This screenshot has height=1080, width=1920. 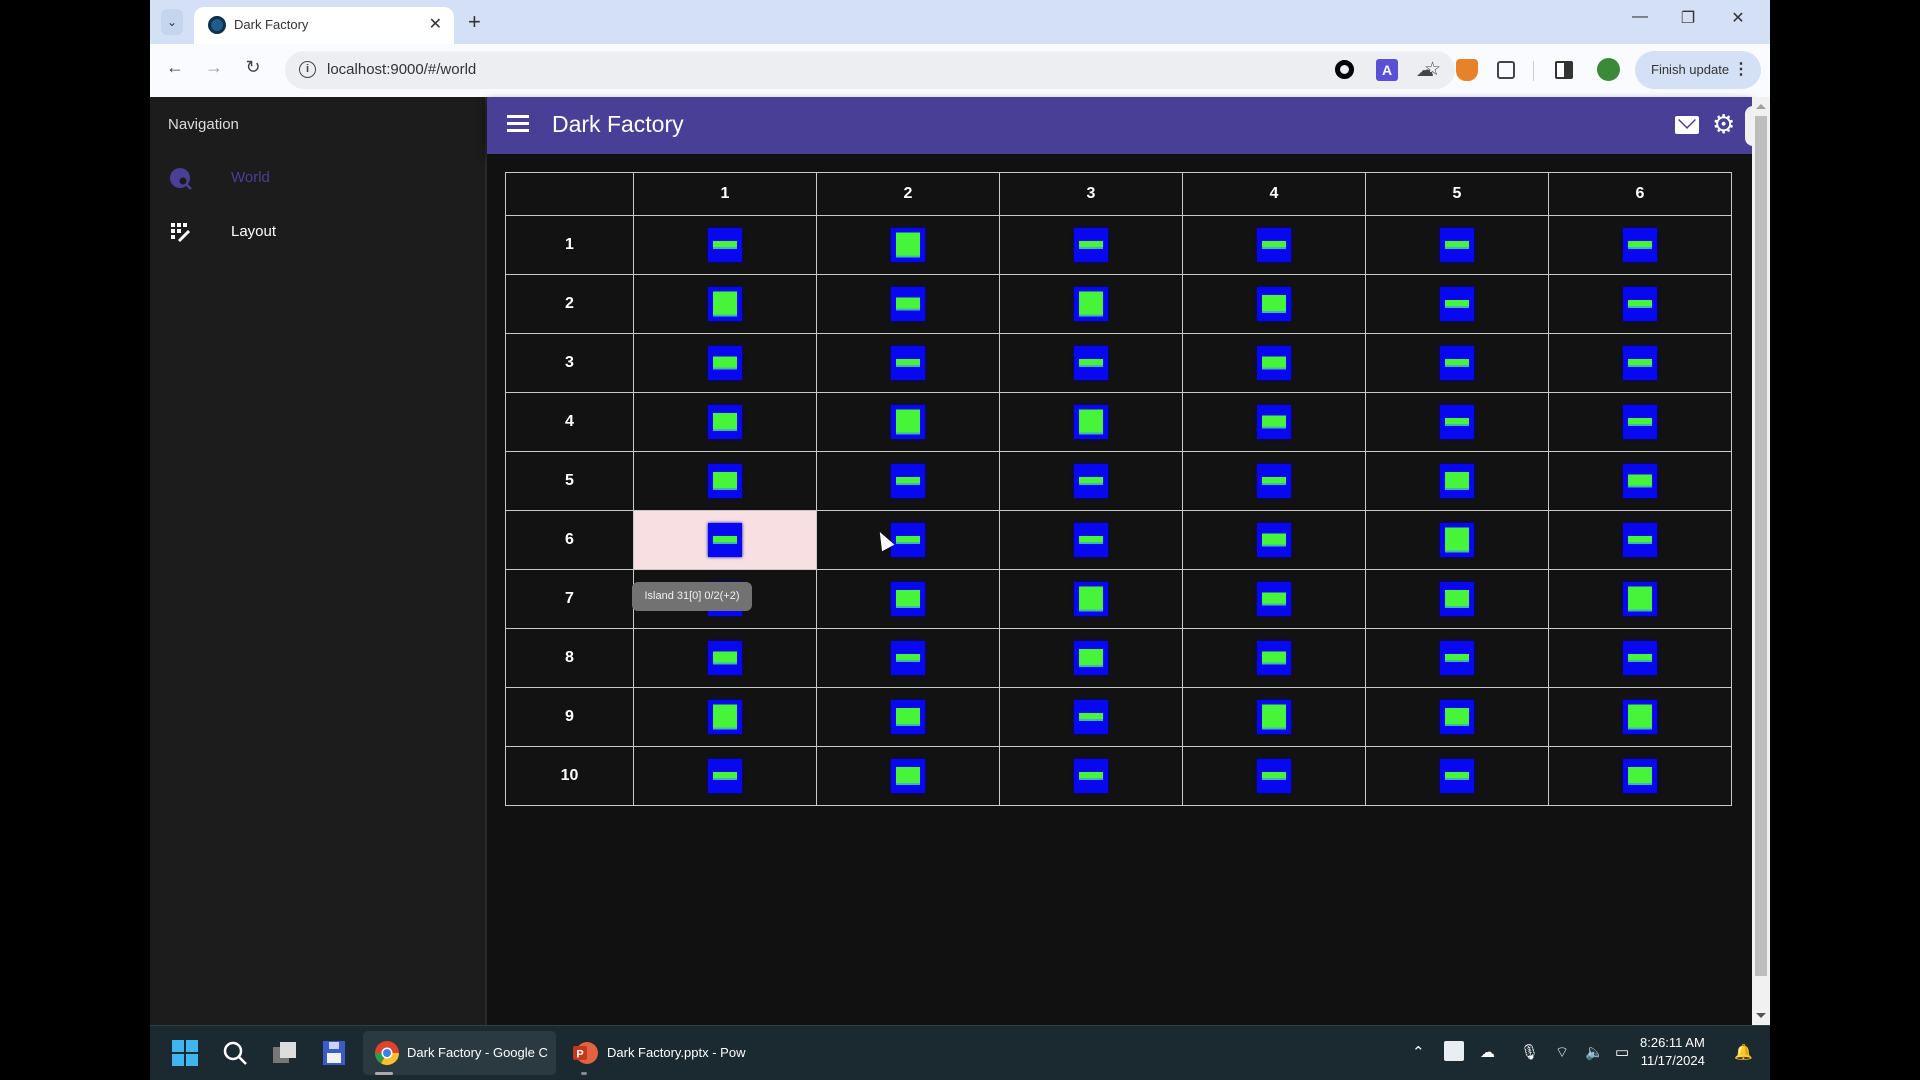 I want to click on sidebar-item-world: World, so click(x=317, y=179).